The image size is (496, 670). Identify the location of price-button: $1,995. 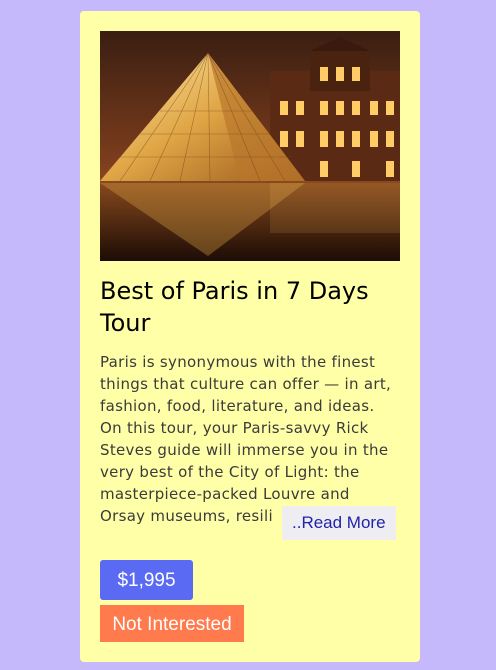
(146, 580).